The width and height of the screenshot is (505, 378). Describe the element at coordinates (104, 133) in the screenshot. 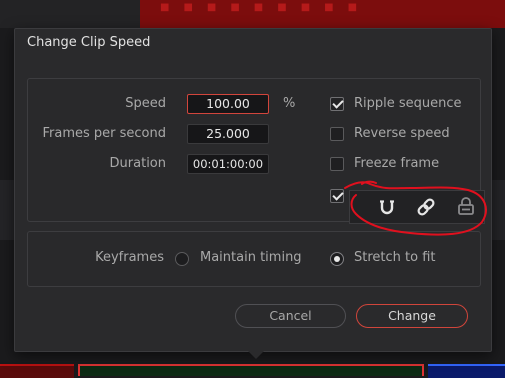

I see `fps-label: Frames per second` at that location.